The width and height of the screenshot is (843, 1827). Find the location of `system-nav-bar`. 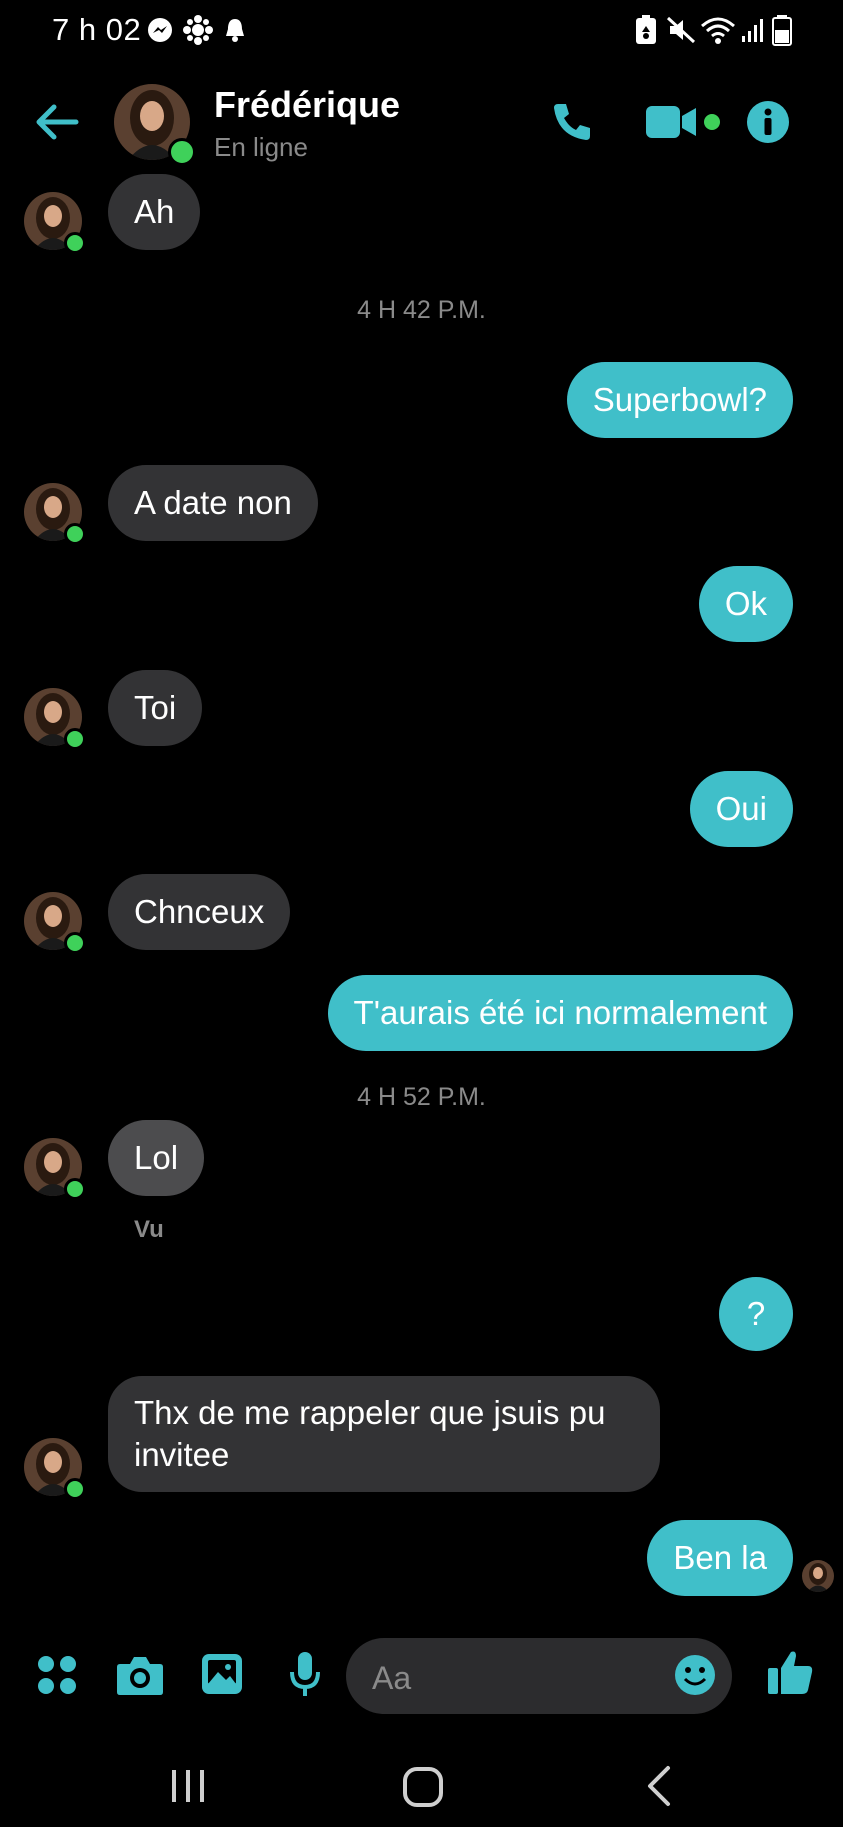

system-nav-bar is located at coordinates (421, 1783).